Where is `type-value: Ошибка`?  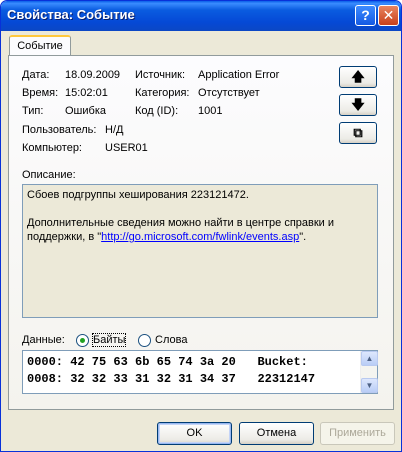
type-value: Ошибка is located at coordinates (85, 111).